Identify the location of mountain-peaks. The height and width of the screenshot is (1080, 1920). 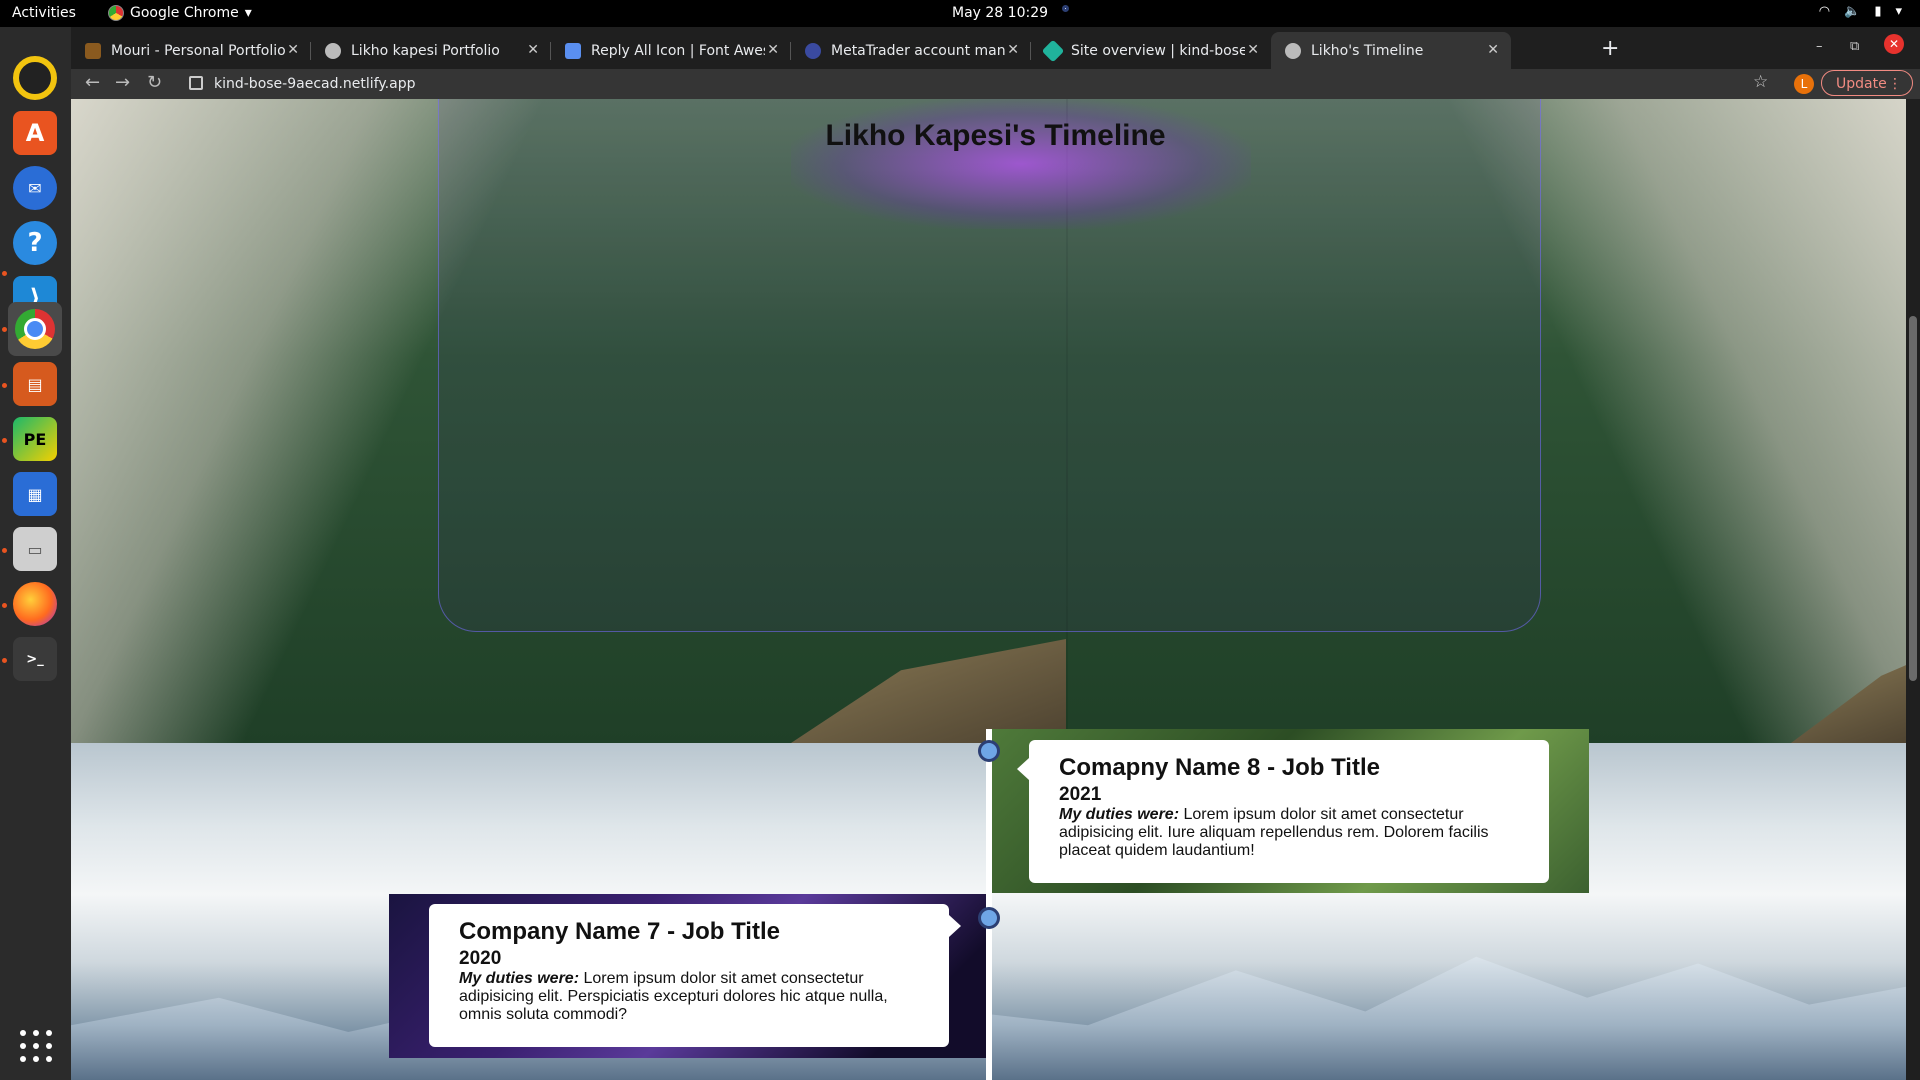
(995, 1018).